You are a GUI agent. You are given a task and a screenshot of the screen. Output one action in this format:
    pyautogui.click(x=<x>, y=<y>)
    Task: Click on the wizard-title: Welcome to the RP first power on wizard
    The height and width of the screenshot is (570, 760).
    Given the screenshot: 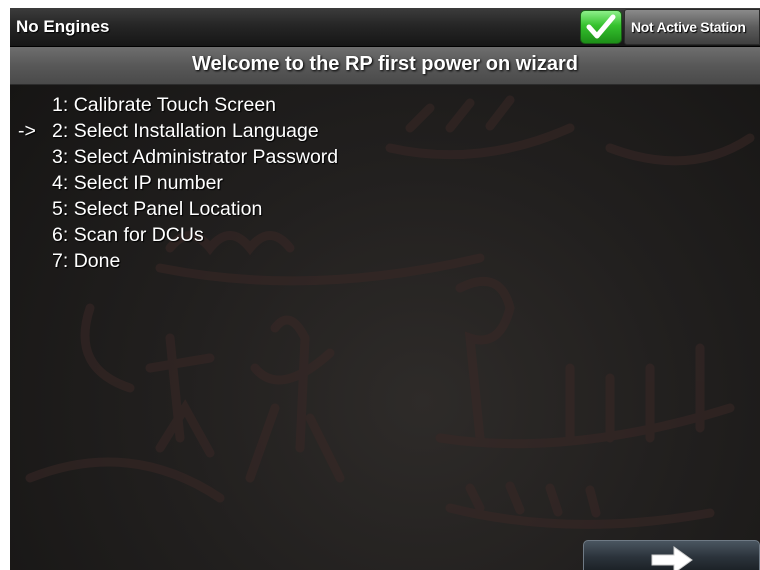 What is the action you would take?
    pyautogui.click(x=385, y=64)
    